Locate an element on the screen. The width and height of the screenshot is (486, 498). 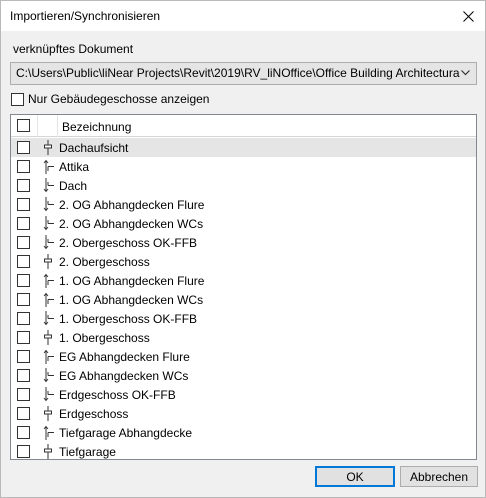
table-row: Tiefgarage Abhangdecke is located at coordinates (243, 432).